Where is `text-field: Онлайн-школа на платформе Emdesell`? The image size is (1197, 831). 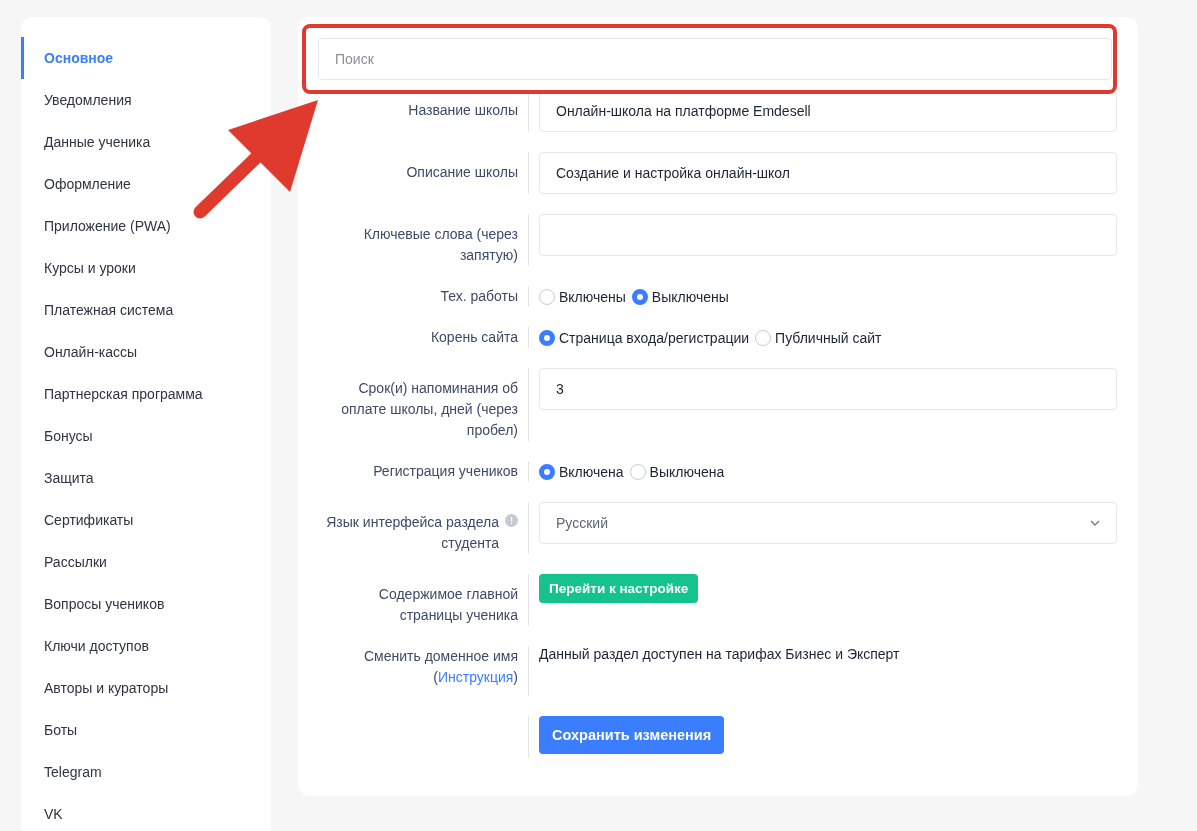
text-field: Онлайн-школа на платформе Emdesell is located at coordinates (828, 111).